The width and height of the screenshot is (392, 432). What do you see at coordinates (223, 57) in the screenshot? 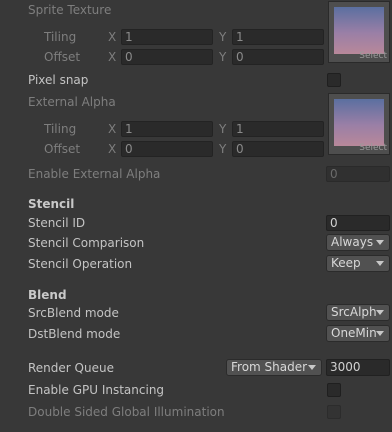
I see `sprite-offset-y-label: Y` at bounding box center [223, 57].